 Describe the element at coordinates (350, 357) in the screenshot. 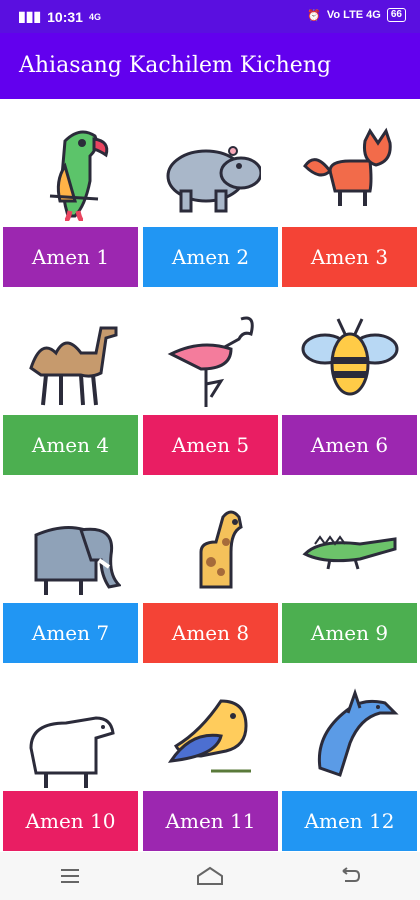

I see `bee-icon` at that location.